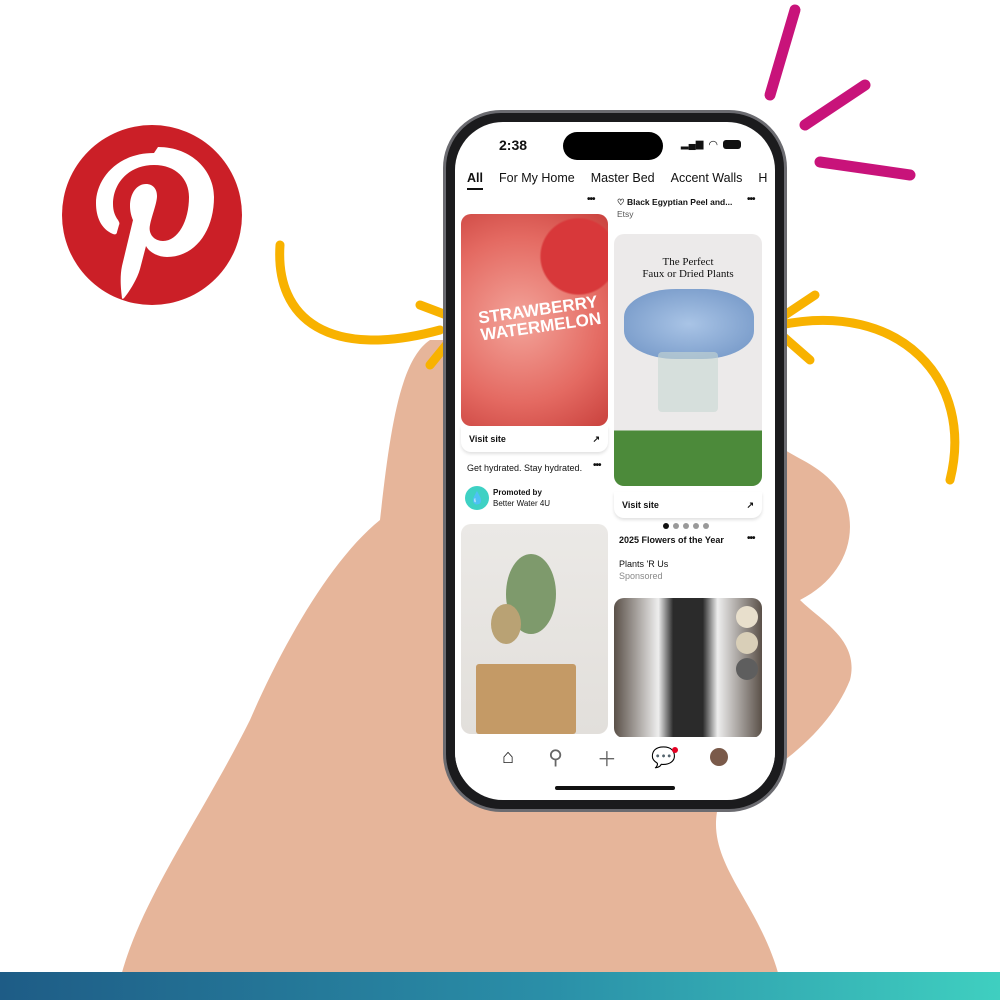 Image resolution: width=1000 pixels, height=1000 pixels. Describe the element at coordinates (707, 180) in the screenshot. I see `tab-accent-walls: Accent Walls` at that location.